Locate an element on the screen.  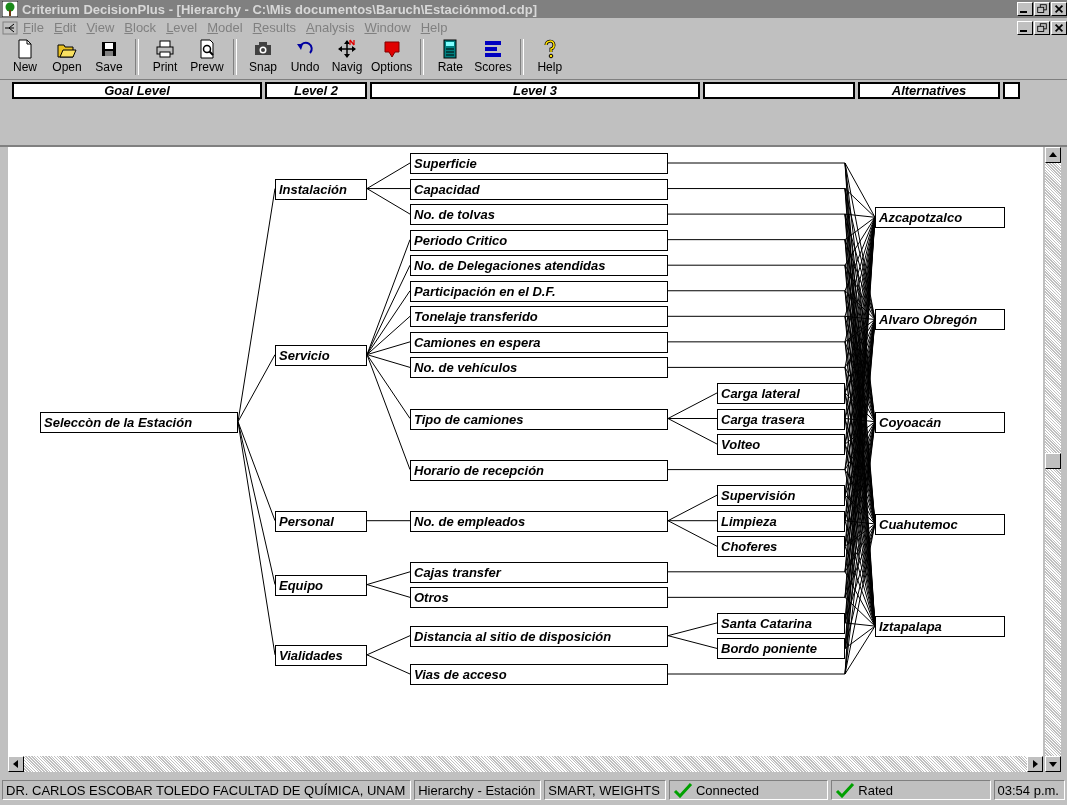
node-box: Santa Catarina is located at coordinates (781, 623).